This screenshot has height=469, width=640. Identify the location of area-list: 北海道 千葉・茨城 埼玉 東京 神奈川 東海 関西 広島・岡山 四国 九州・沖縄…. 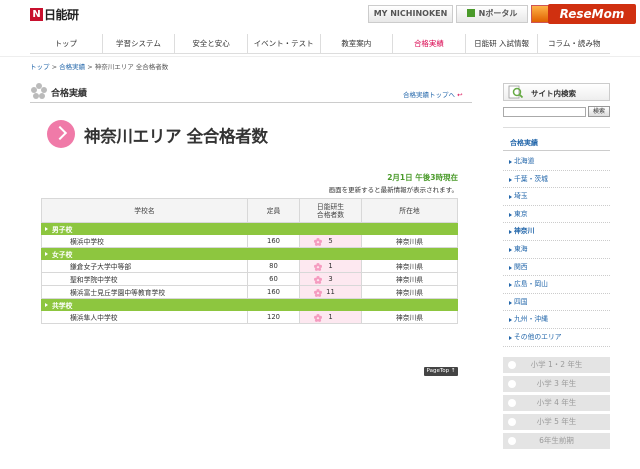
(556, 250).